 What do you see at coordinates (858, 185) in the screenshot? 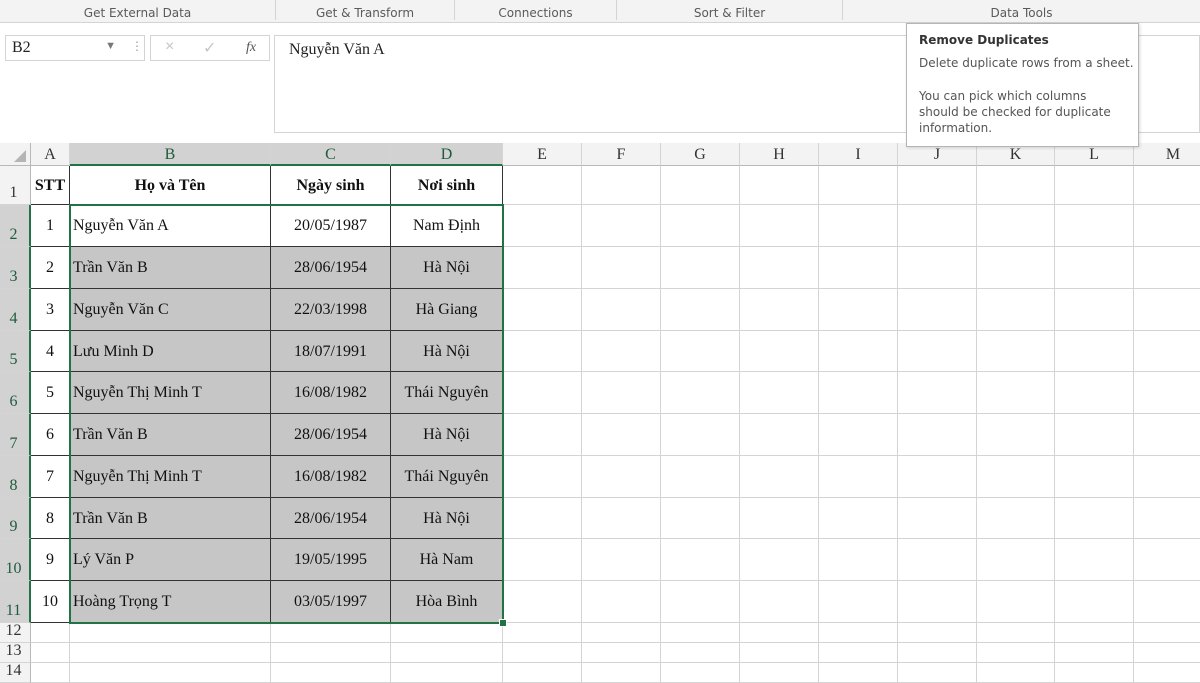
I see `cell-i1` at bounding box center [858, 185].